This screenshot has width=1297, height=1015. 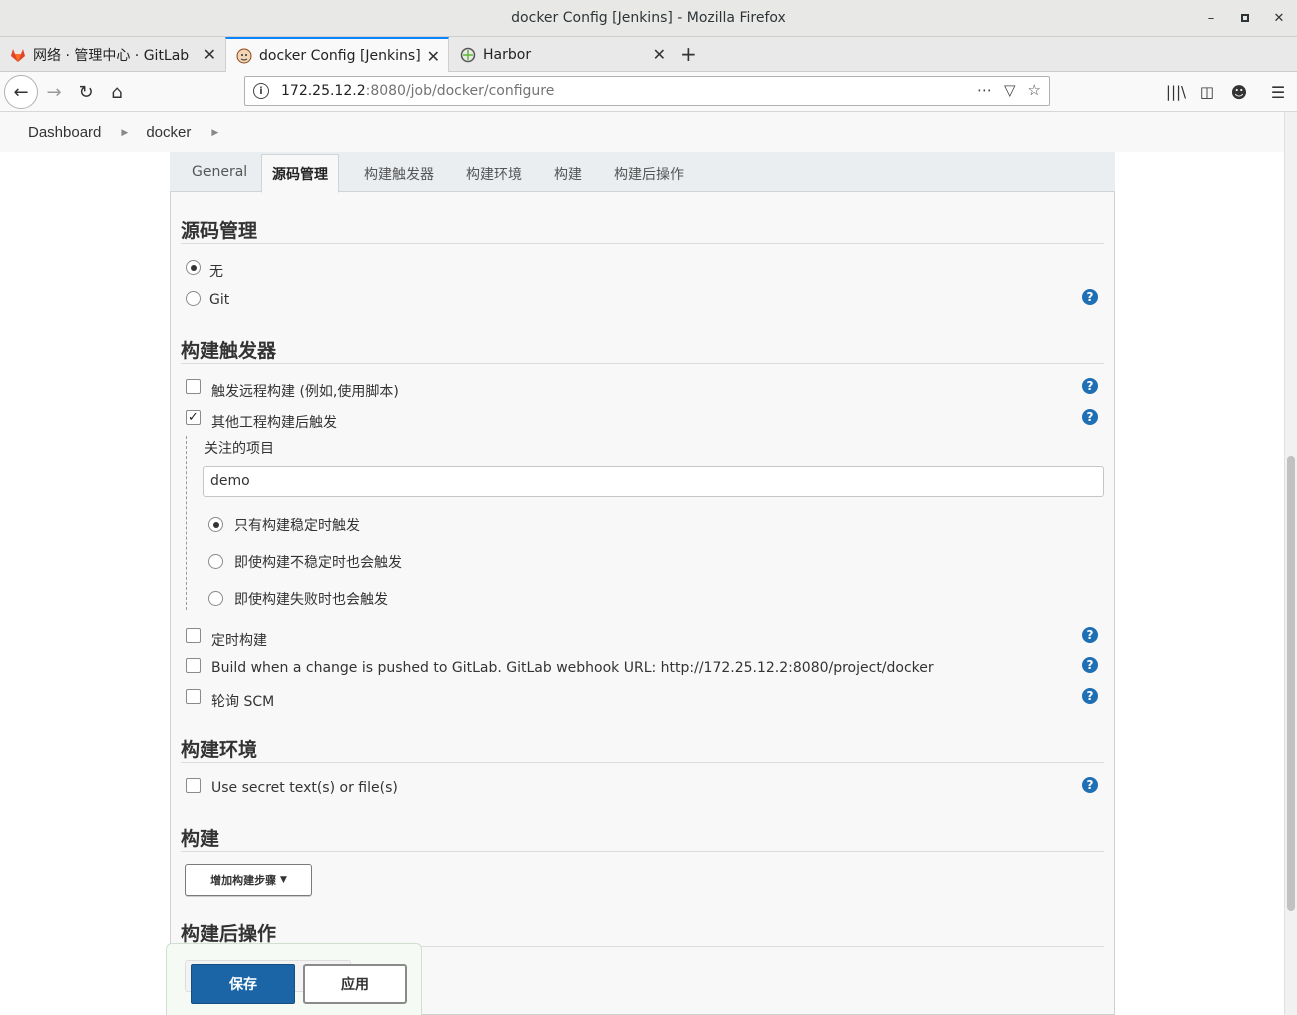 What do you see at coordinates (243, 702) in the screenshot?
I see `trigger-poll-label: 轮询 SCM` at bounding box center [243, 702].